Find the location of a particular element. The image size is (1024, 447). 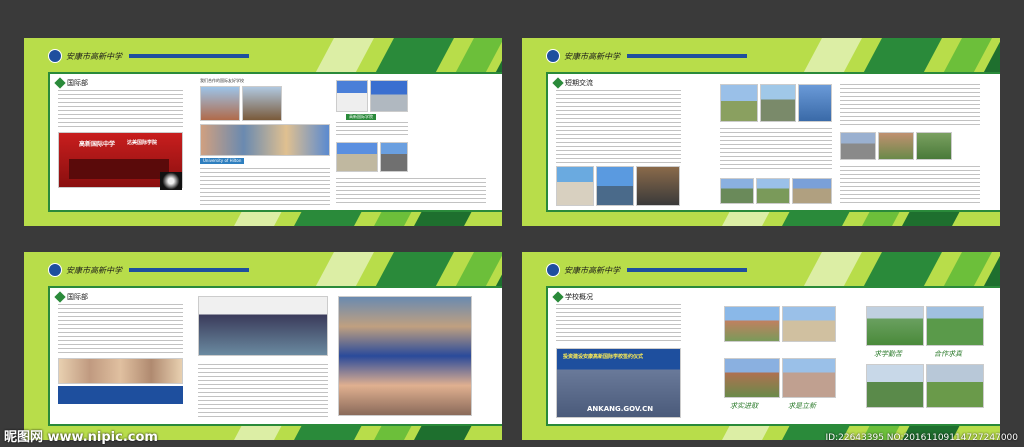

photo-caption: University of Hilton is located at coordinates (222, 161).